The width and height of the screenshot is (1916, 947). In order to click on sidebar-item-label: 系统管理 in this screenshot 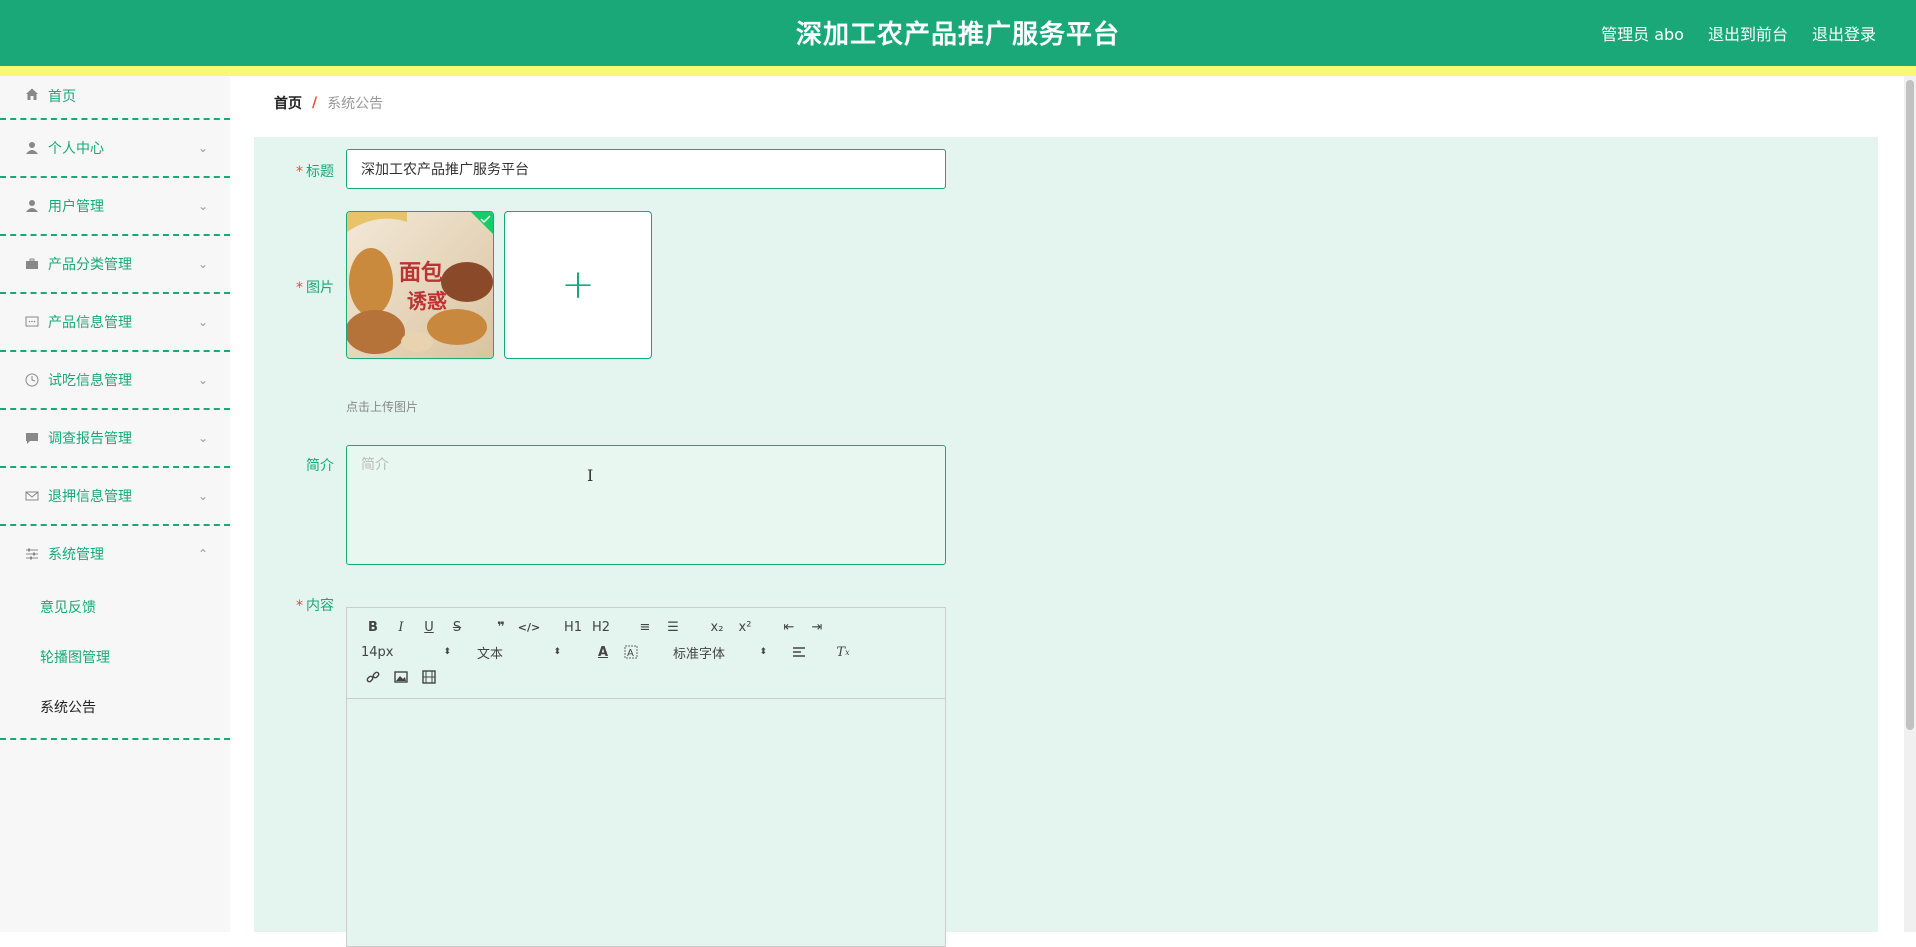, I will do `click(76, 555)`.